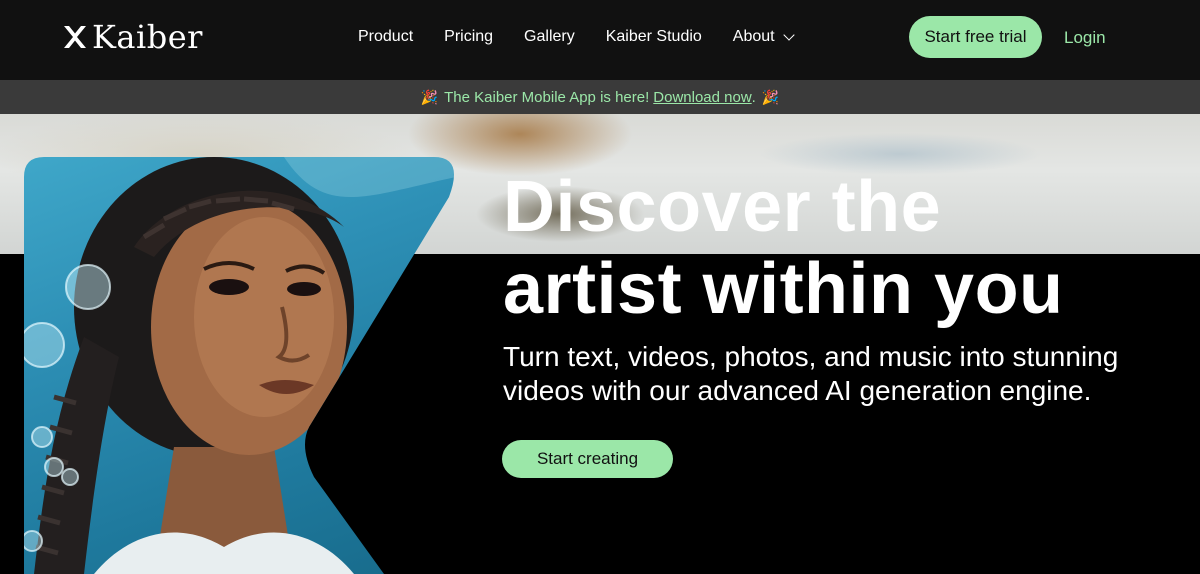  What do you see at coordinates (753, 36) in the screenshot?
I see `nav-about-label: About` at bounding box center [753, 36].